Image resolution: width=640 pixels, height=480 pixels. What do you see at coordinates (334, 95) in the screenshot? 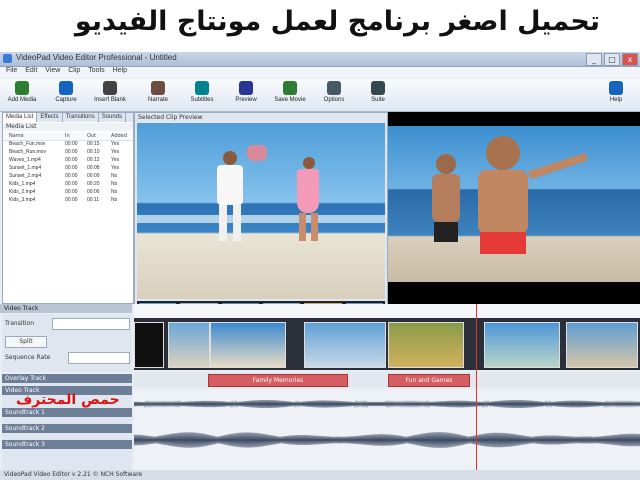
I see `options-button: Options` at bounding box center [334, 95].